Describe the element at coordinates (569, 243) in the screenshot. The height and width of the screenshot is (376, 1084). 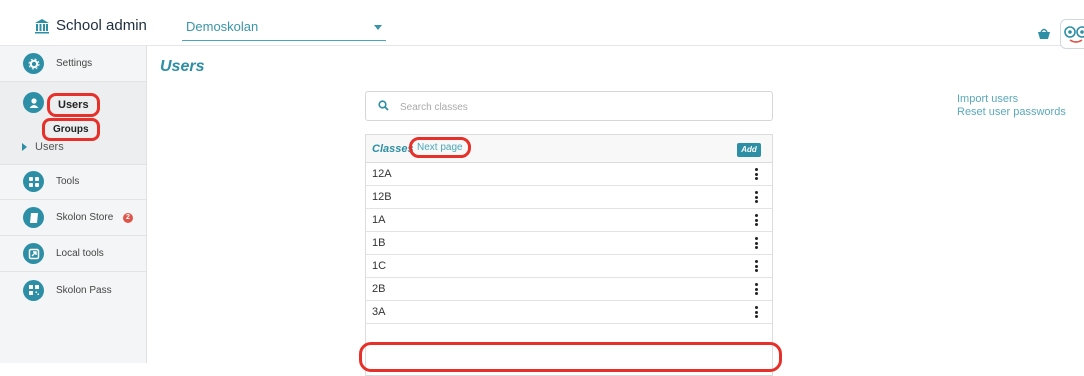
I see `table-row: 1B` at that location.